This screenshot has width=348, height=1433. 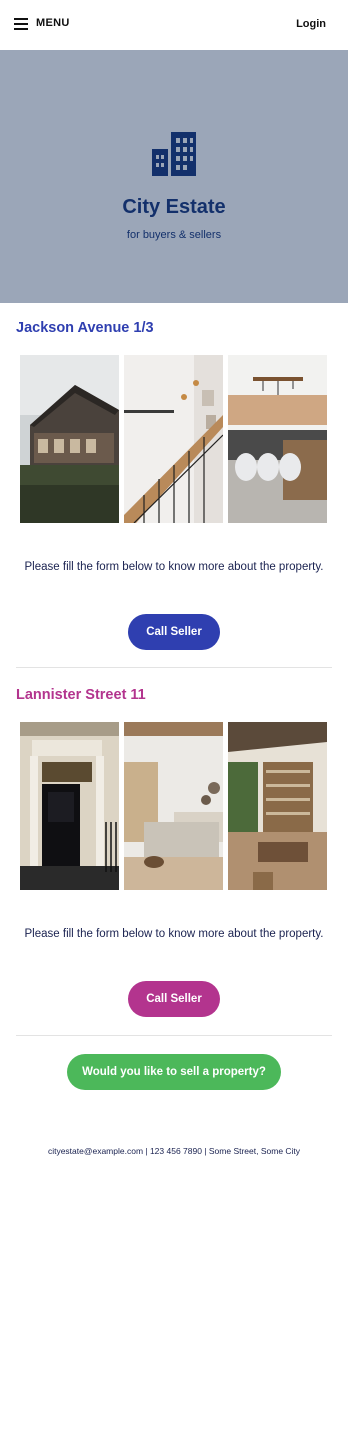 What do you see at coordinates (69, 439) in the screenshot?
I see `property-photo-house-exterior` at bounding box center [69, 439].